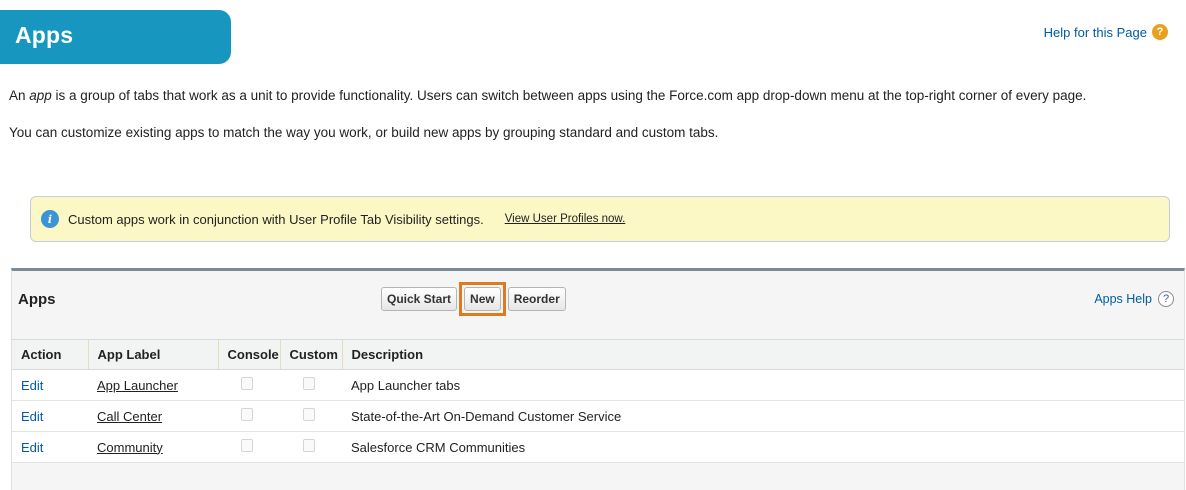 The height and width of the screenshot is (490, 1186). I want to click on panel-title: Apps, so click(37, 299).